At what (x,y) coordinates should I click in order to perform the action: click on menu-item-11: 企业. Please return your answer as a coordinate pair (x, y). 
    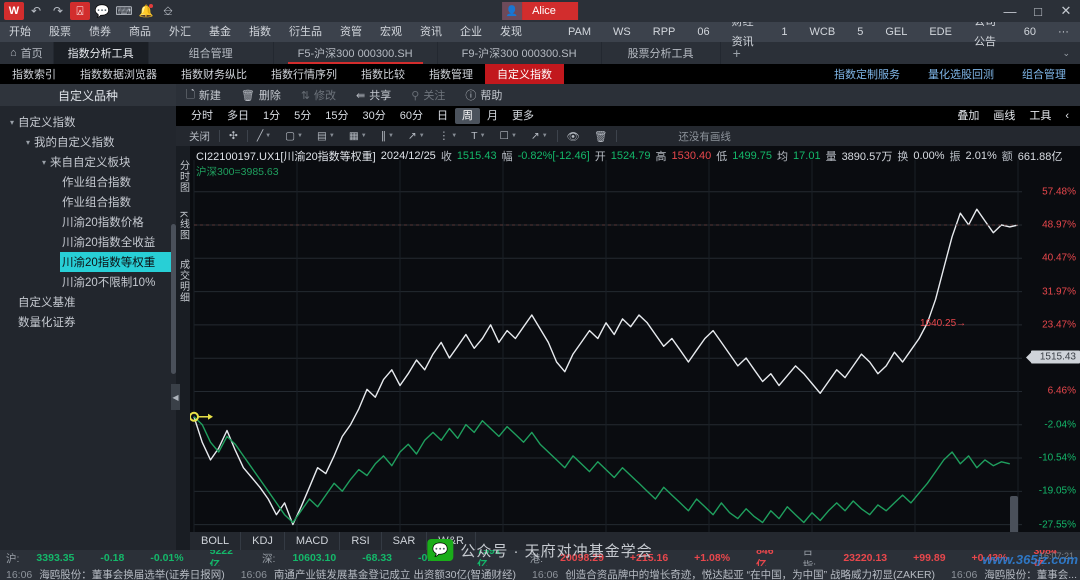
    Looking at the image, I should click on (471, 32).